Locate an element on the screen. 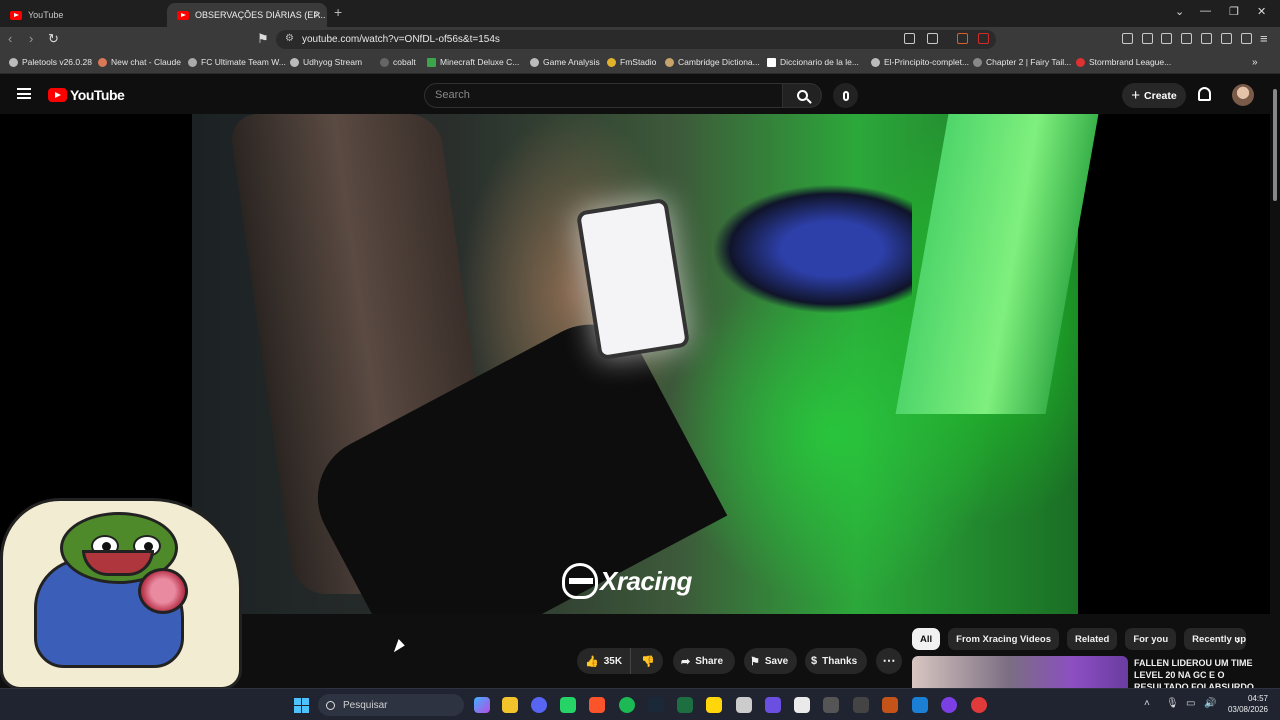 This screenshot has width=1280, height=720. windows-start-icon is located at coordinates (301, 705).